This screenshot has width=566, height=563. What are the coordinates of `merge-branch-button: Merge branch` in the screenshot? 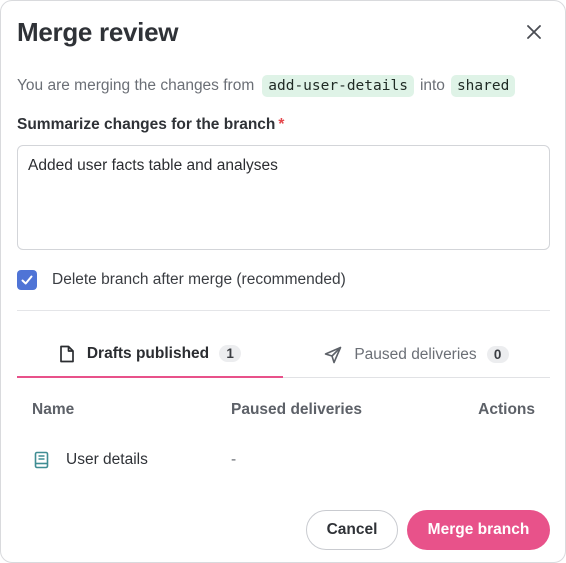 It's located at (478, 530).